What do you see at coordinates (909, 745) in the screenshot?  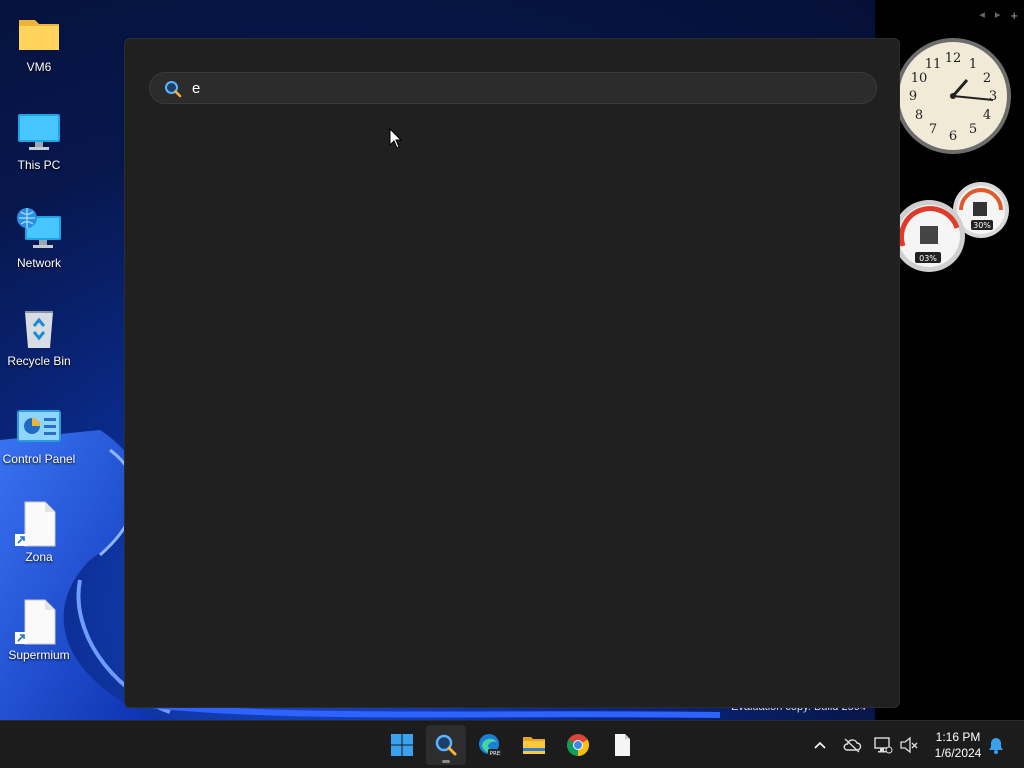 I see `volume-muted-icon` at bounding box center [909, 745].